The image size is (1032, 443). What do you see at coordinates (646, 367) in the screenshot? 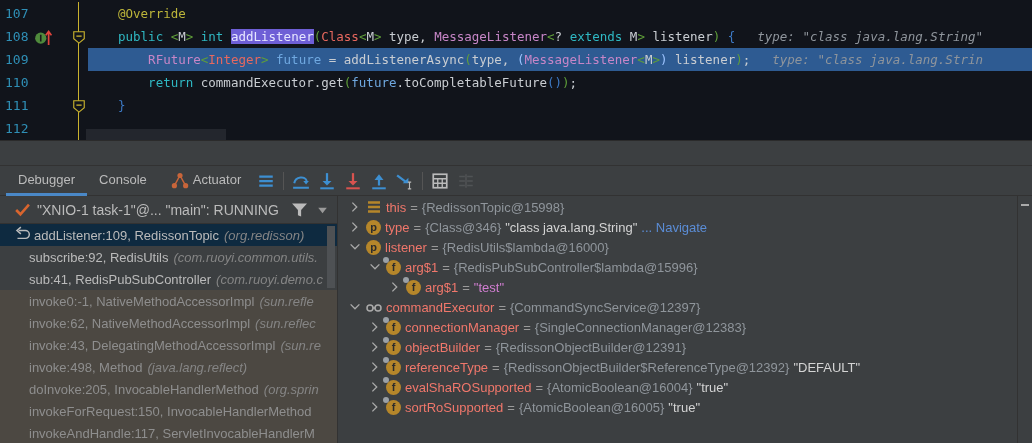
I see `variable-value: {RedissonObjectBuilder$ReferenceType@12392}` at bounding box center [646, 367].